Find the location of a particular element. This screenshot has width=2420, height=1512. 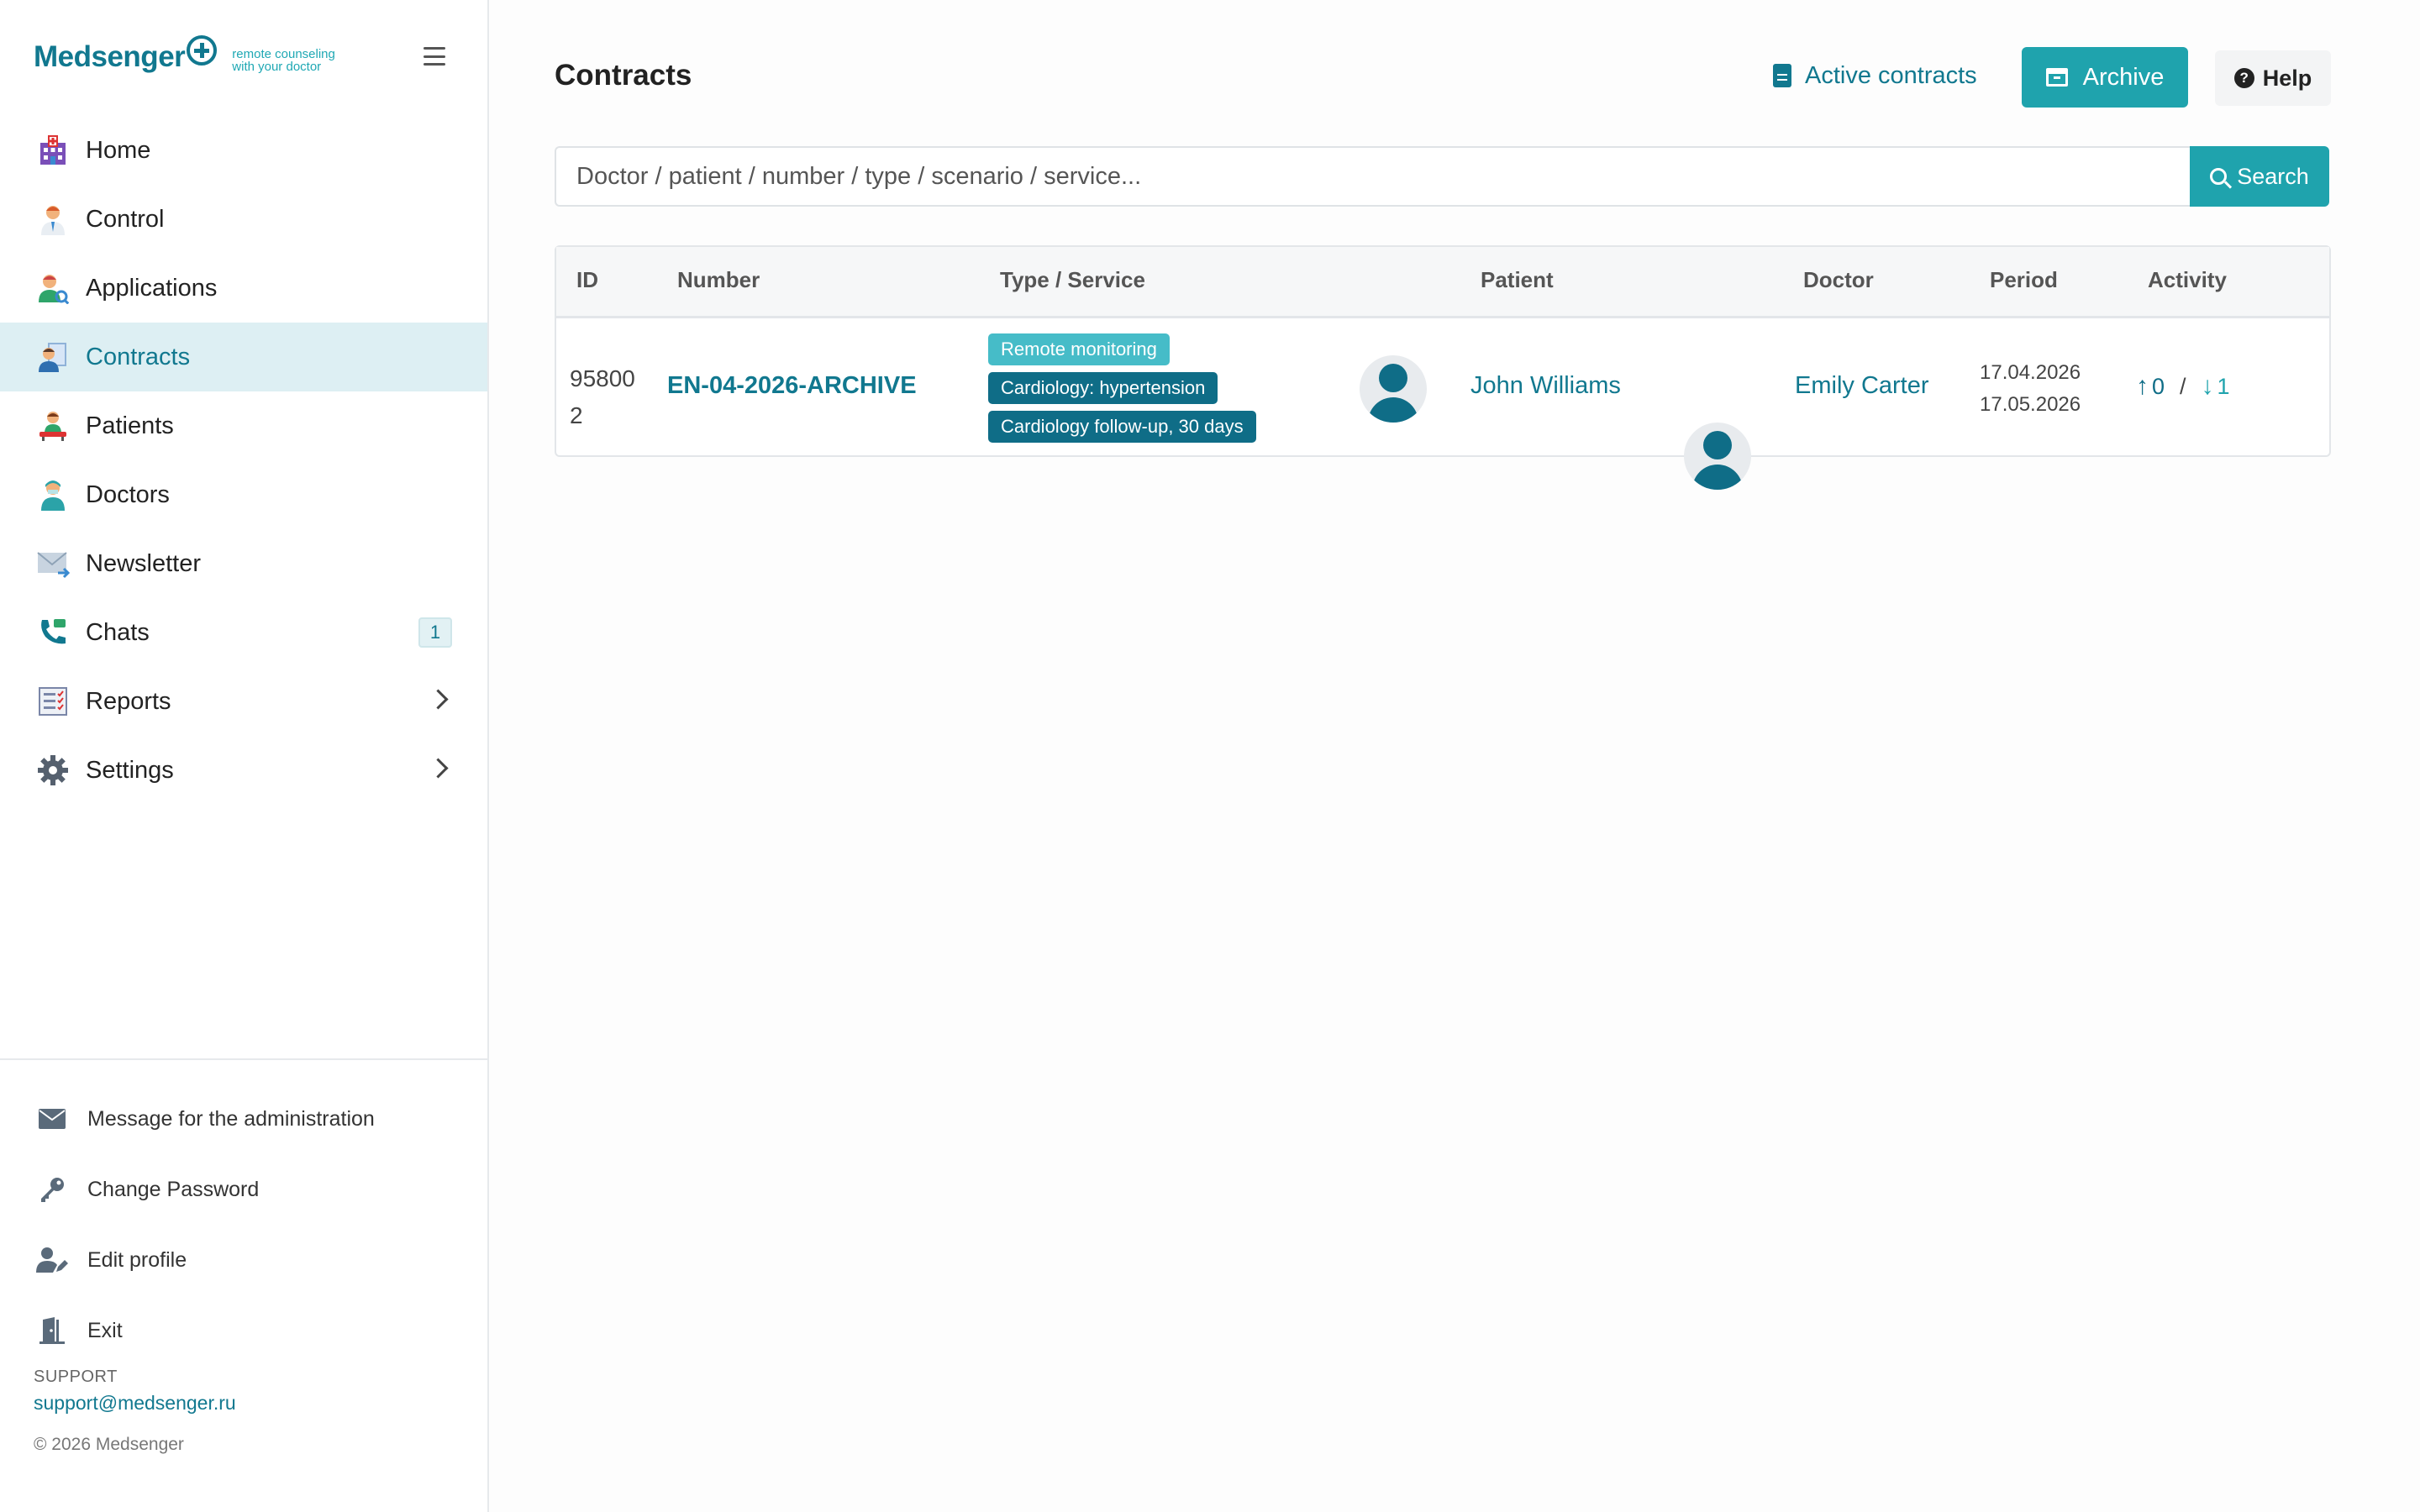

doctor-name-link: Emily Carter is located at coordinates (1862, 386).